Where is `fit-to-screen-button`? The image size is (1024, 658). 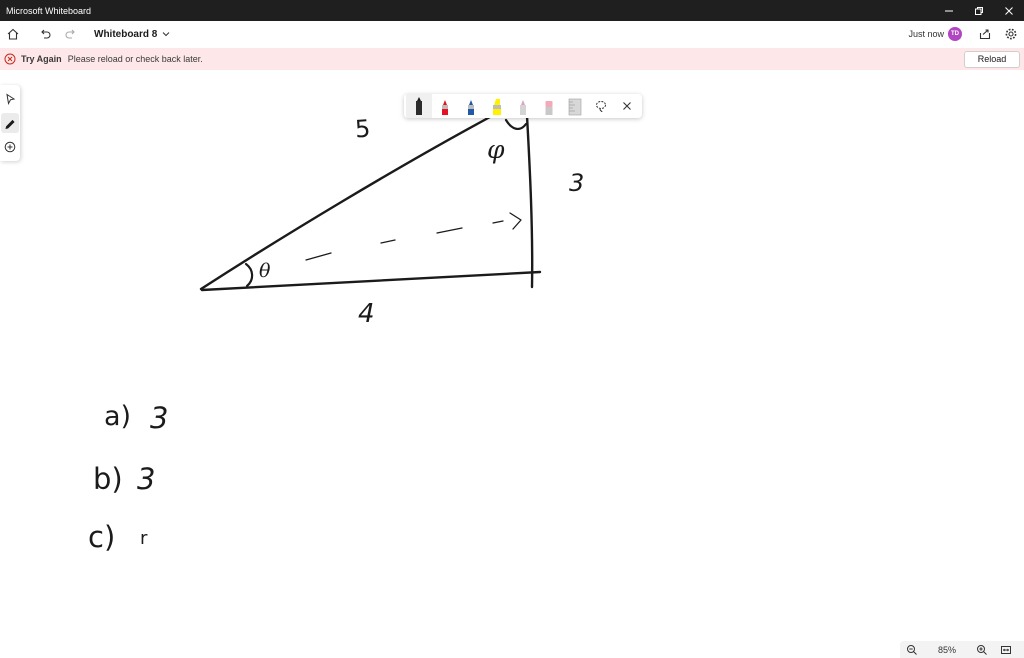
fit-to-screen-button is located at coordinates (1006, 649).